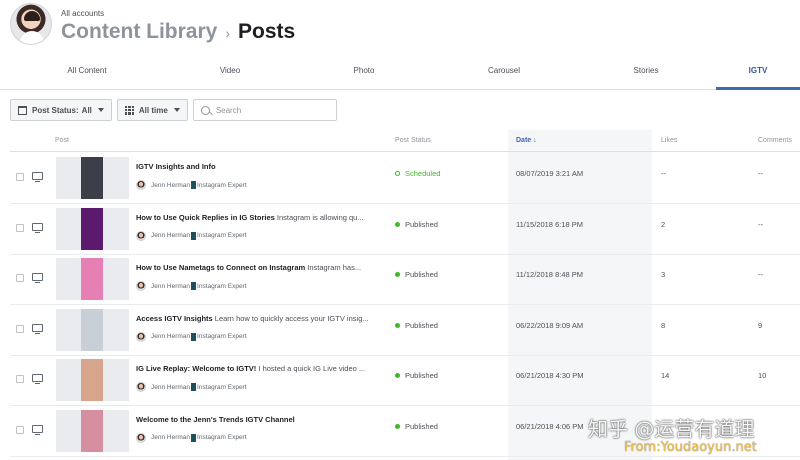 Image resolution: width=800 pixels, height=460 pixels. What do you see at coordinates (665, 375) in the screenshot?
I see `likes-count: 14` at bounding box center [665, 375].